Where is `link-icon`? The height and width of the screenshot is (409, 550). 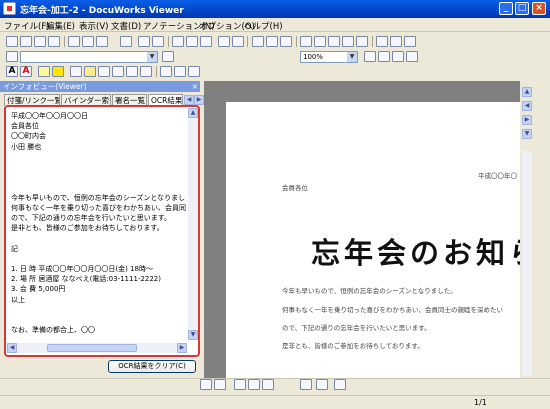
link-icon is located at coordinates (144, 41).